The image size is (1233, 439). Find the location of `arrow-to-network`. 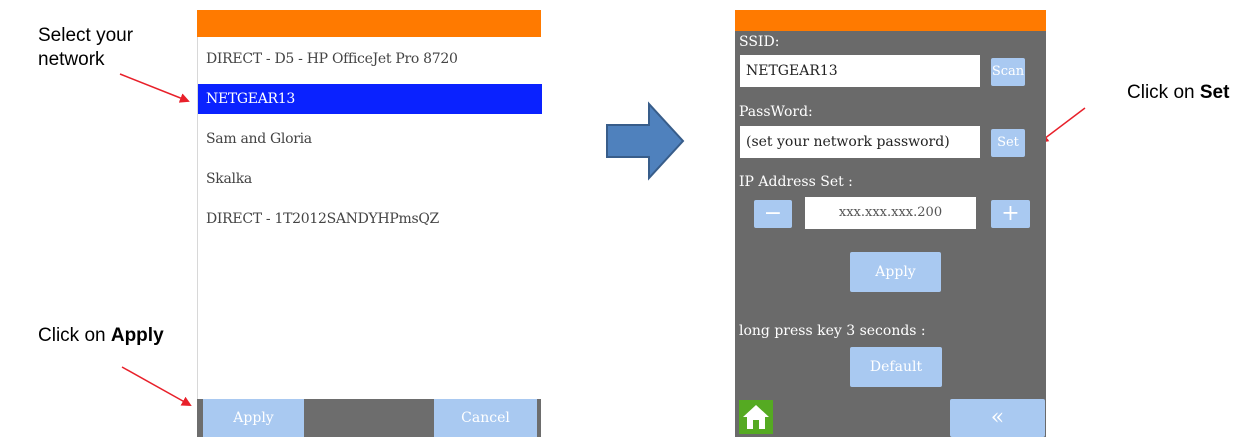

arrow-to-network is located at coordinates (154, 88).